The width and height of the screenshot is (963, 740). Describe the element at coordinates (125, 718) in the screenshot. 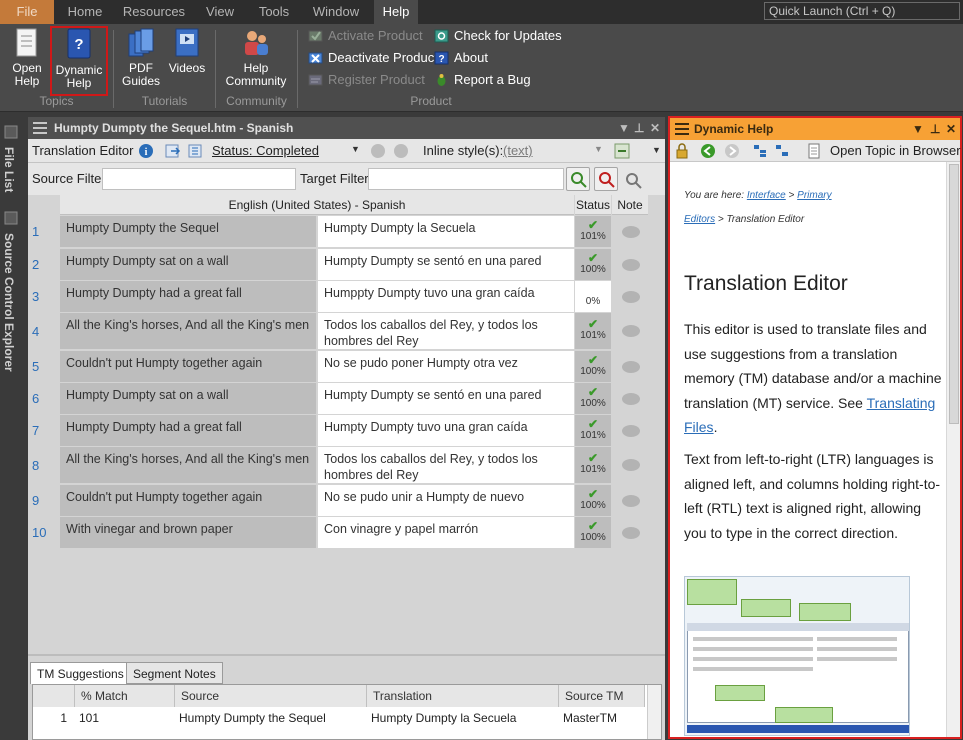

I see `tm-match-cell: 101` at that location.